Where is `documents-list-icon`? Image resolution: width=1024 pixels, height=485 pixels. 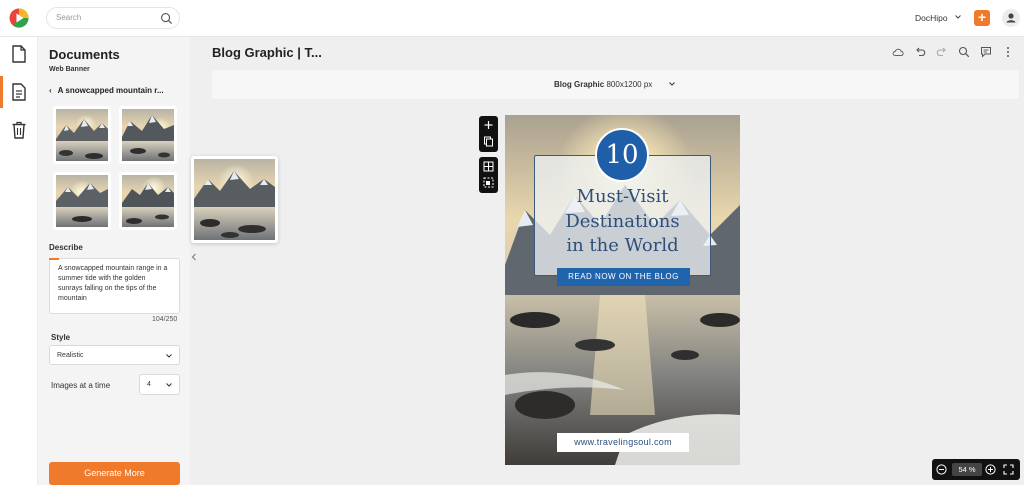
documents-list-icon is located at coordinates (19, 92).